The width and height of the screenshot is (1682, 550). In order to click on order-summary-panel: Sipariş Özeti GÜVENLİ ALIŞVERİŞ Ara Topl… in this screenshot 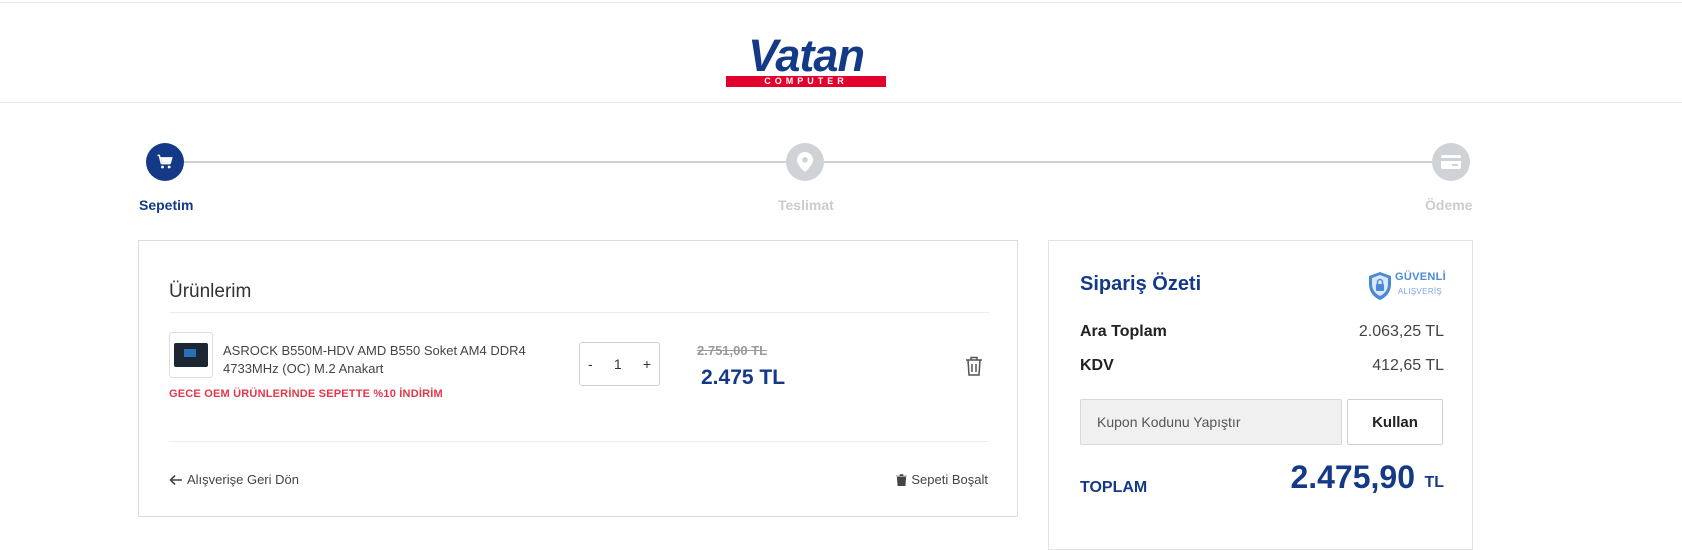, I will do `click(1260, 395)`.